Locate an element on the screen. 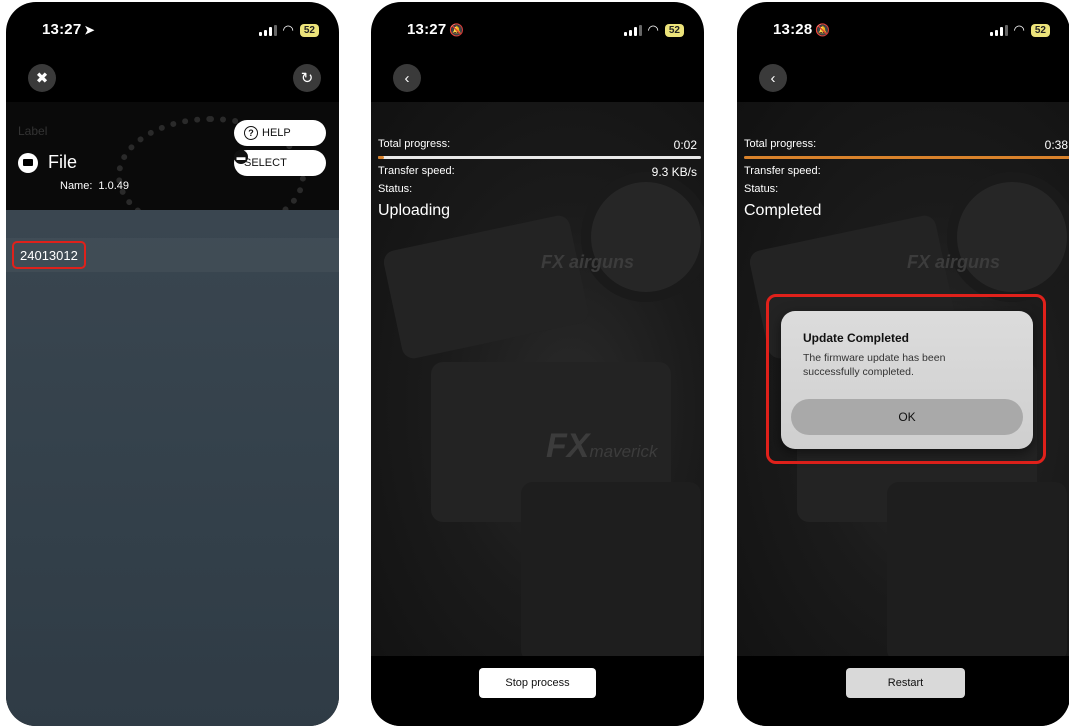 This screenshot has width=1069, height=726. status-bar: 13:27 🔕 ◠ 52 is located at coordinates (537, 27).